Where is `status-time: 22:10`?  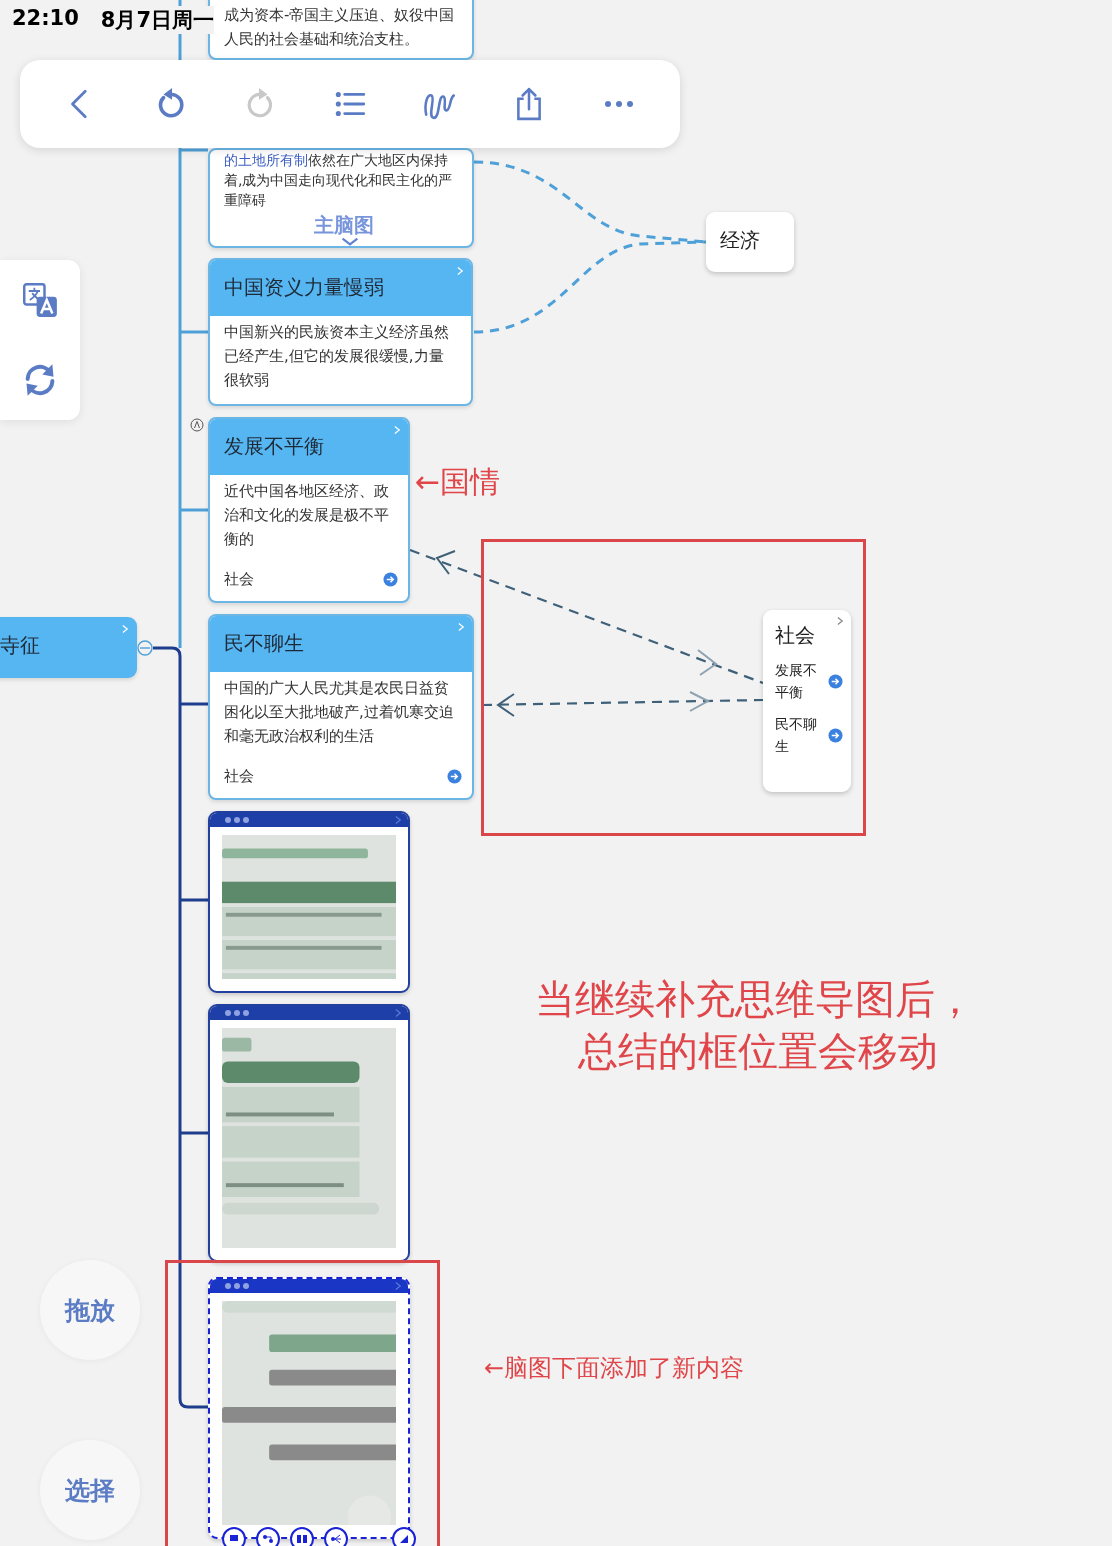
status-time: 22:10 is located at coordinates (45, 19).